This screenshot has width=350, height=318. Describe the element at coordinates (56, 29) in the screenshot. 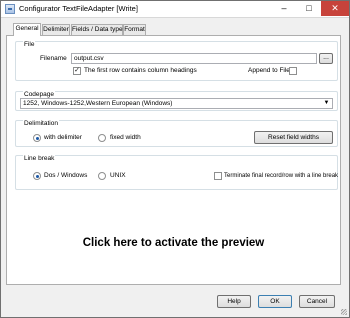

I see `tab-delimiter: Delimiter` at that location.